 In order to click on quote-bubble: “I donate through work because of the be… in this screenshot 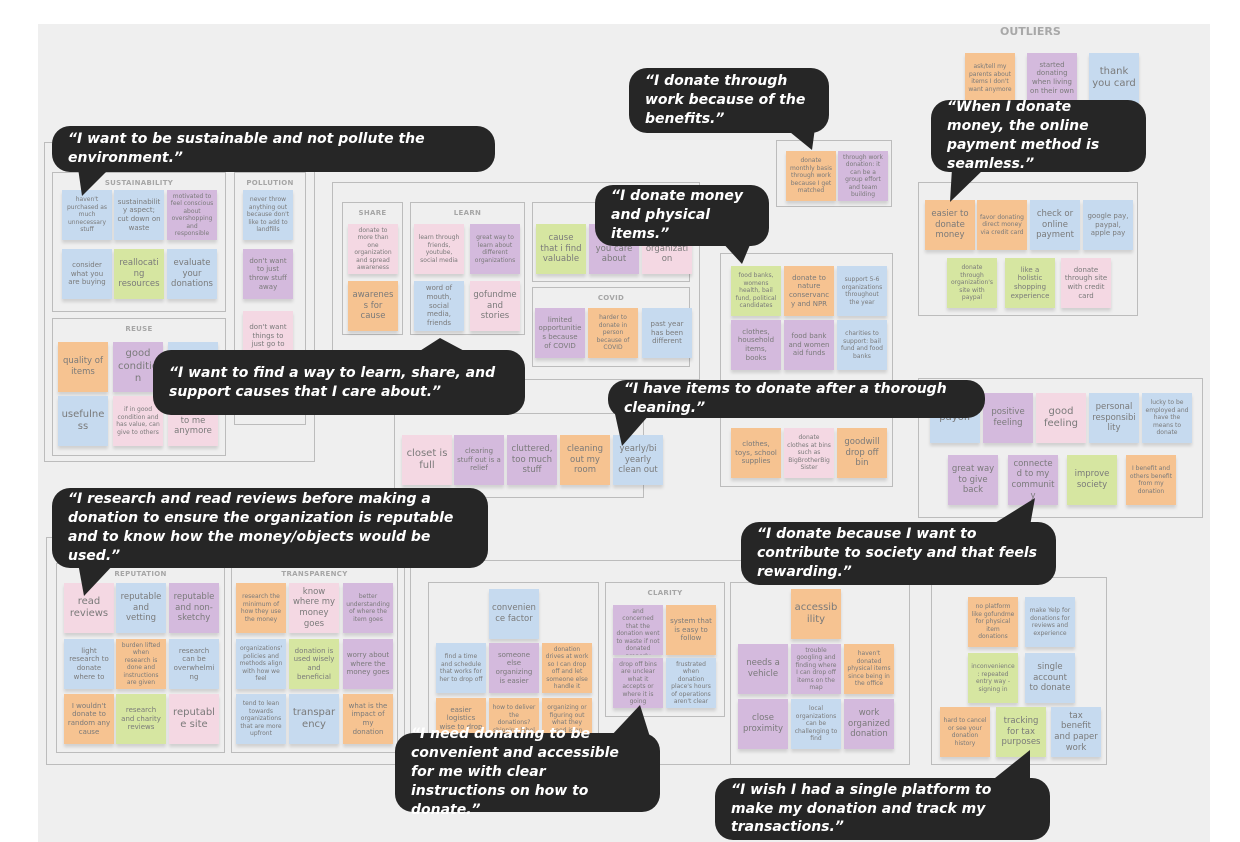, I will do `click(729, 100)`.